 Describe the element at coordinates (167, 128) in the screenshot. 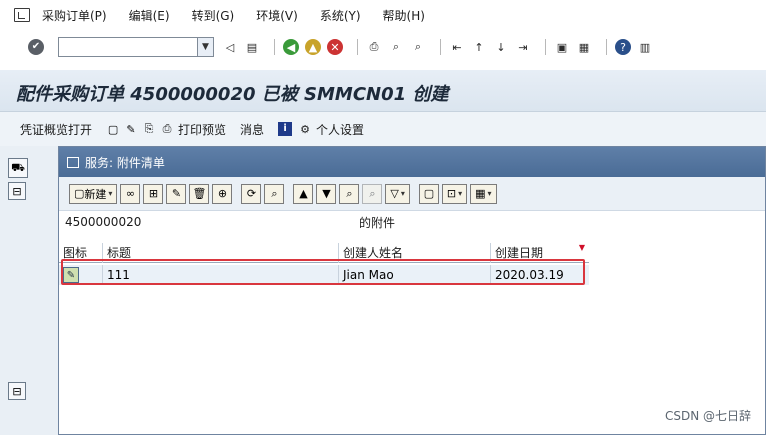

I see `print-preview-icon: ⎙` at that location.